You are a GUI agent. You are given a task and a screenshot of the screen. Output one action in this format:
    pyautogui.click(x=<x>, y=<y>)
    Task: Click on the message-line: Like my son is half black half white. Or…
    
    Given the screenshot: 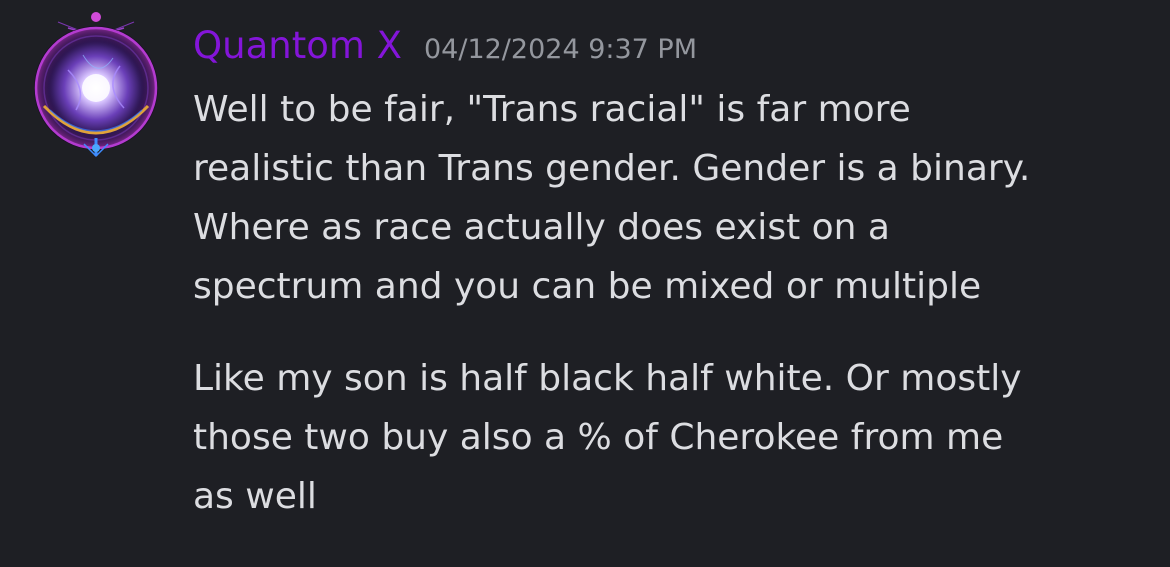 What is the action you would take?
    pyautogui.click(x=607, y=378)
    